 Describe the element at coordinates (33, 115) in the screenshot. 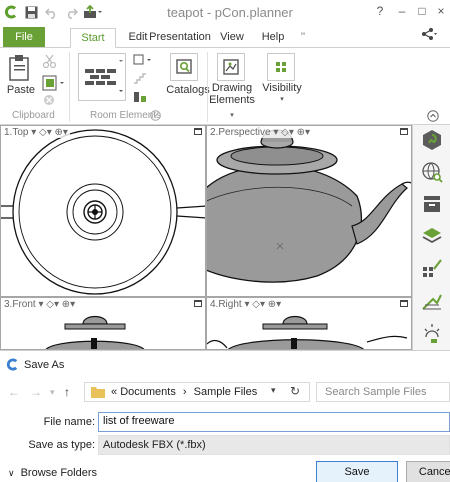

I see `group-clipboard: Clipboard` at that location.